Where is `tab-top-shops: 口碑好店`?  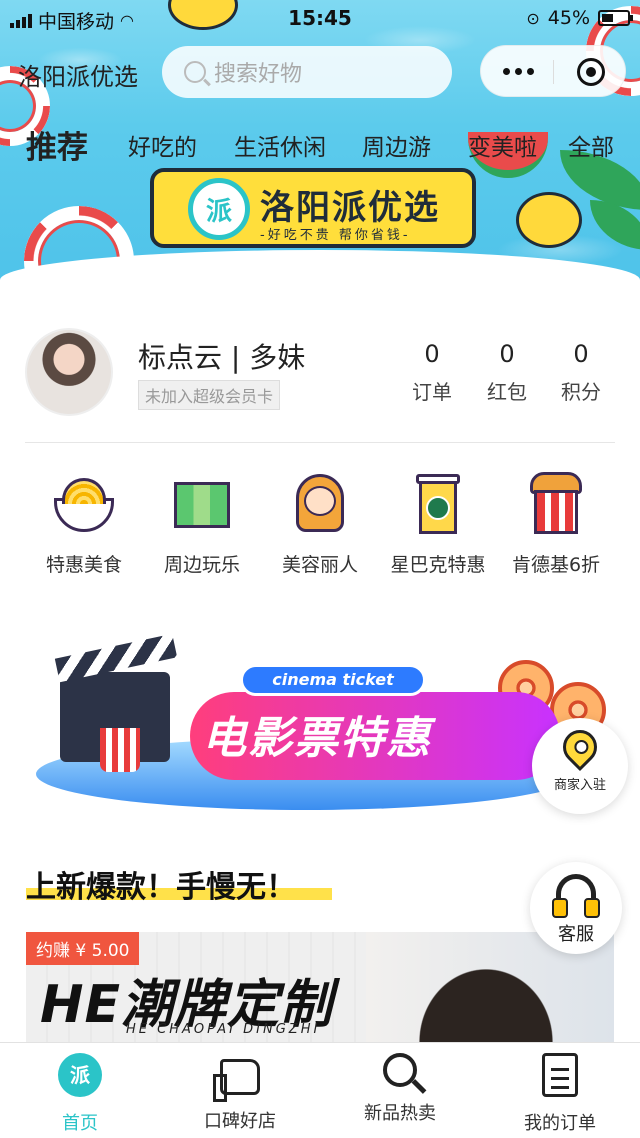
tab-top-shops: 口碑好店 is located at coordinates (240, 1093).